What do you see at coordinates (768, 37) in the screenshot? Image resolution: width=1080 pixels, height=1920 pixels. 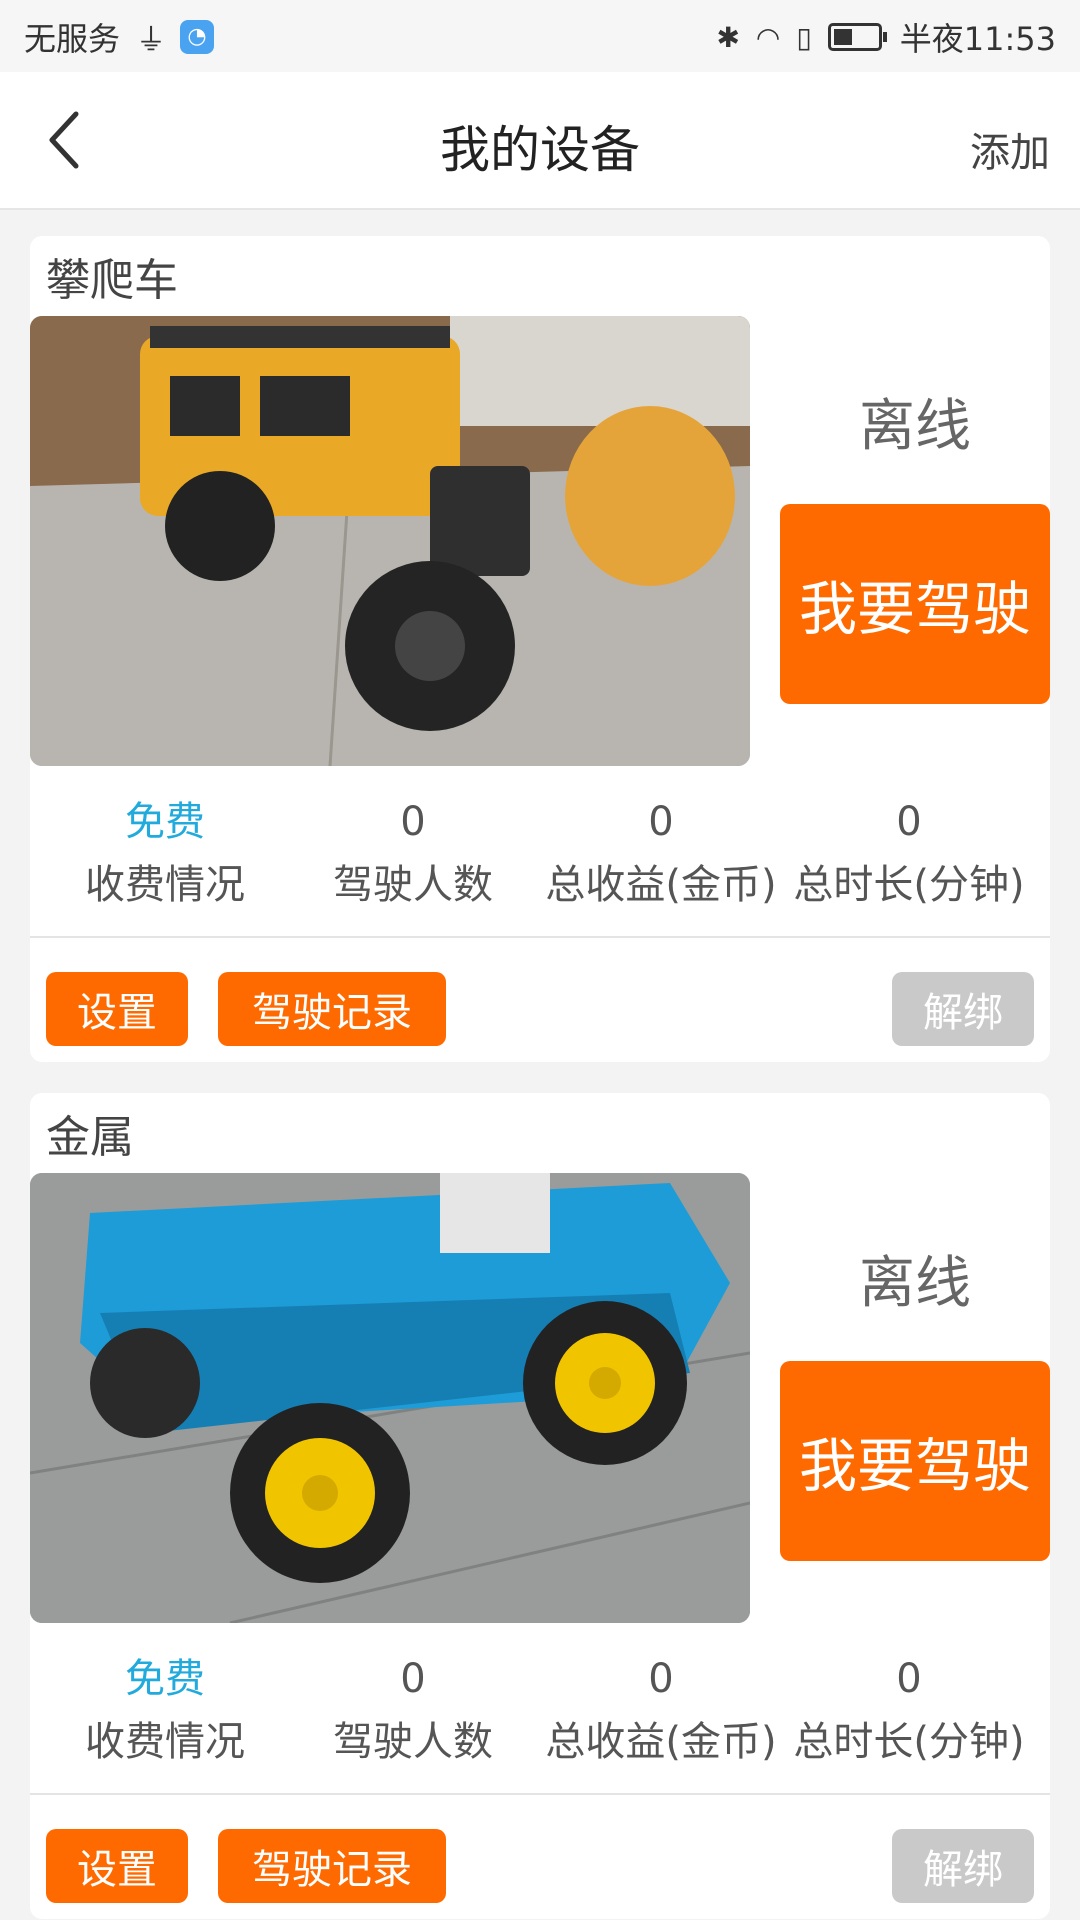 I see `wifi-icon: ◠` at bounding box center [768, 37].